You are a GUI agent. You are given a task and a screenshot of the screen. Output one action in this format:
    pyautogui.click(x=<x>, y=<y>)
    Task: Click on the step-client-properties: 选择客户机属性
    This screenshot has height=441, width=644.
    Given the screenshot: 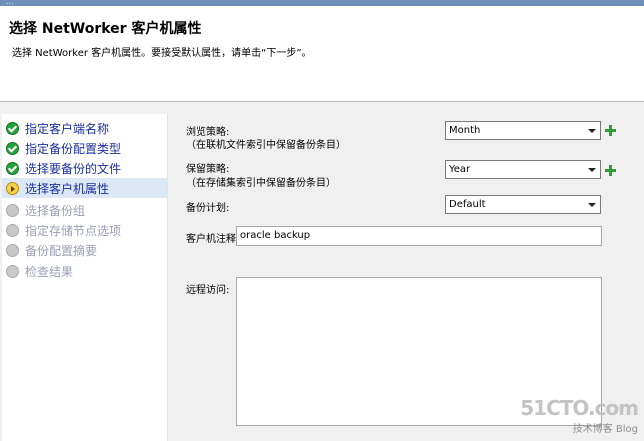 What is the action you would take?
    pyautogui.click(x=84, y=188)
    